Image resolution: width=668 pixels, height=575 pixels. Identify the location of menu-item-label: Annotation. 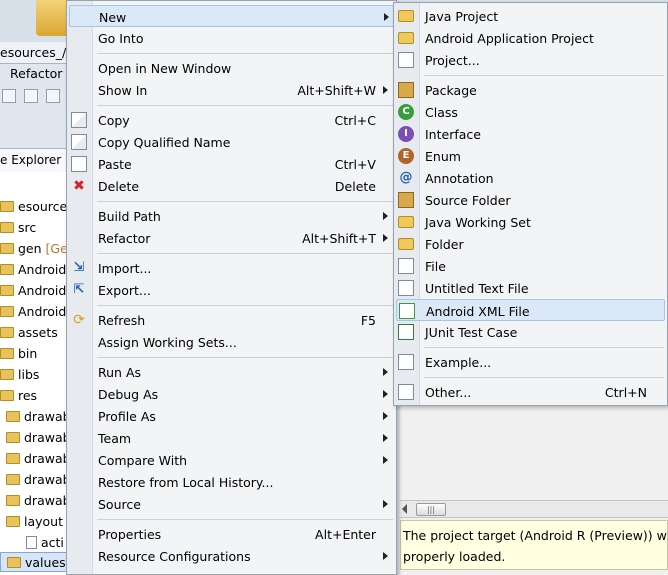
(459, 178).